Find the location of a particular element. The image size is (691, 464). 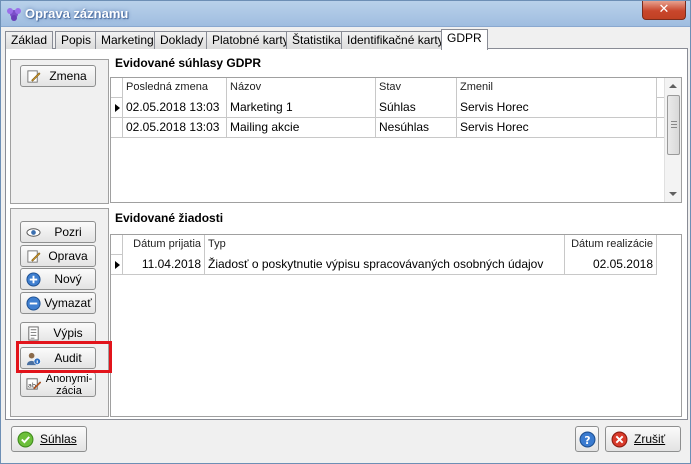

tab-statistika: Štatistika is located at coordinates (316, 40).